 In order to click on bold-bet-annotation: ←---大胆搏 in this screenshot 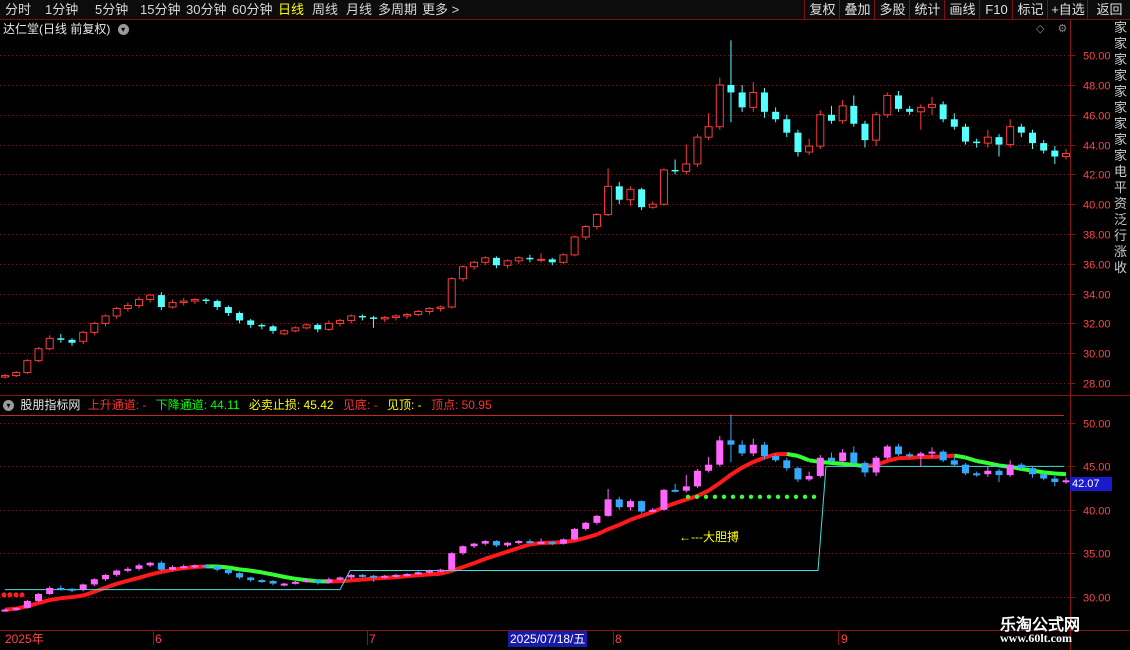, I will do `click(709, 537)`.